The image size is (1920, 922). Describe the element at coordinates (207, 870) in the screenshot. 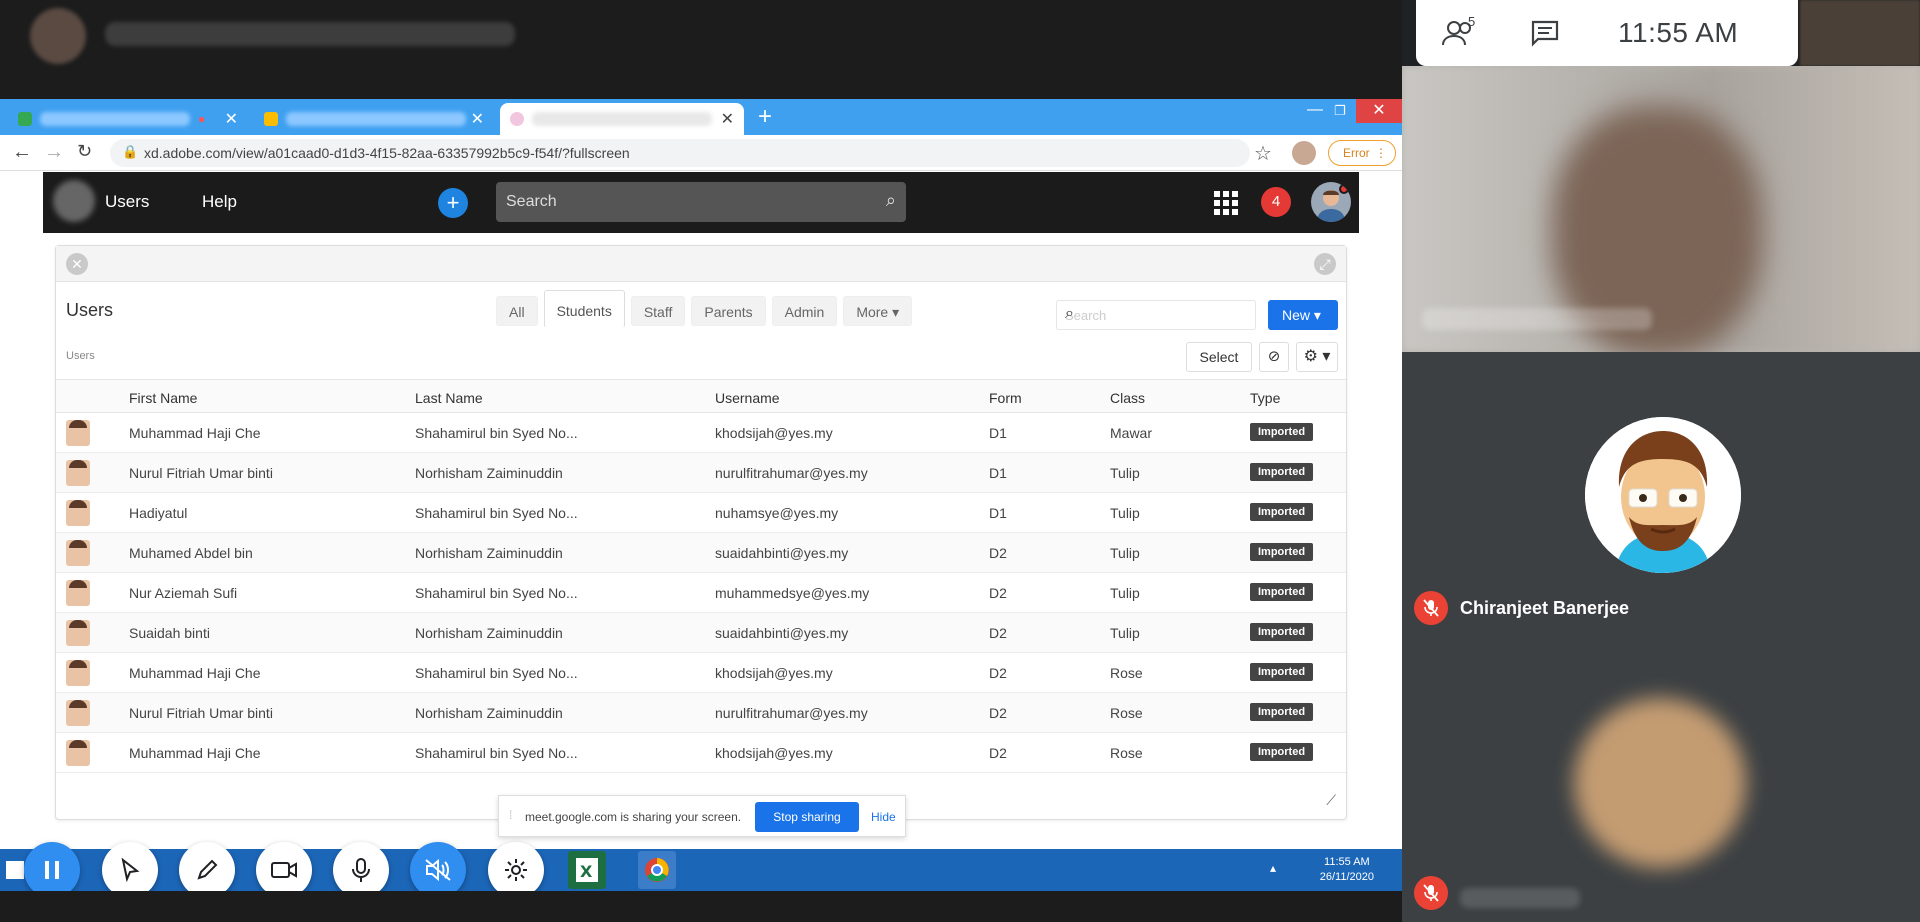

I see `pen-tool-button` at that location.